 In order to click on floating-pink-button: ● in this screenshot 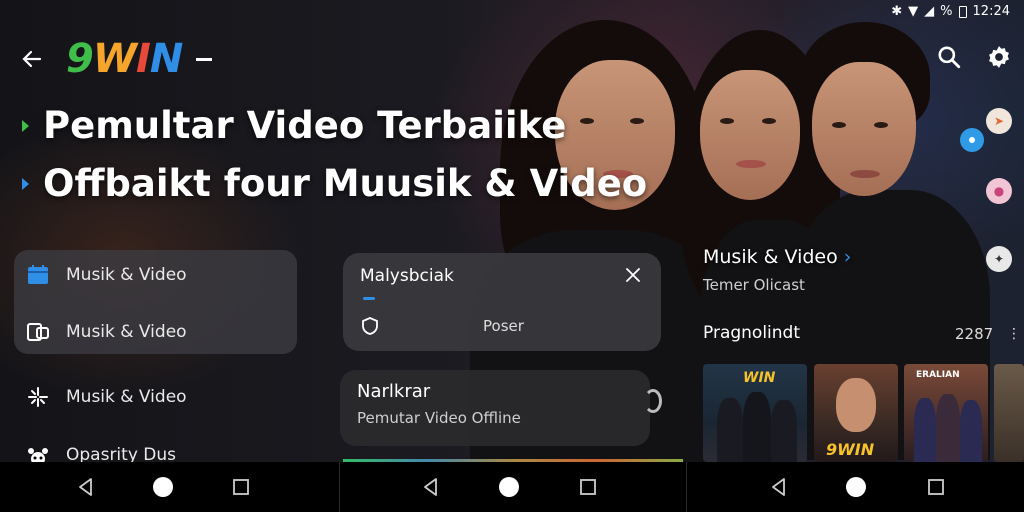, I will do `click(999, 191)`.